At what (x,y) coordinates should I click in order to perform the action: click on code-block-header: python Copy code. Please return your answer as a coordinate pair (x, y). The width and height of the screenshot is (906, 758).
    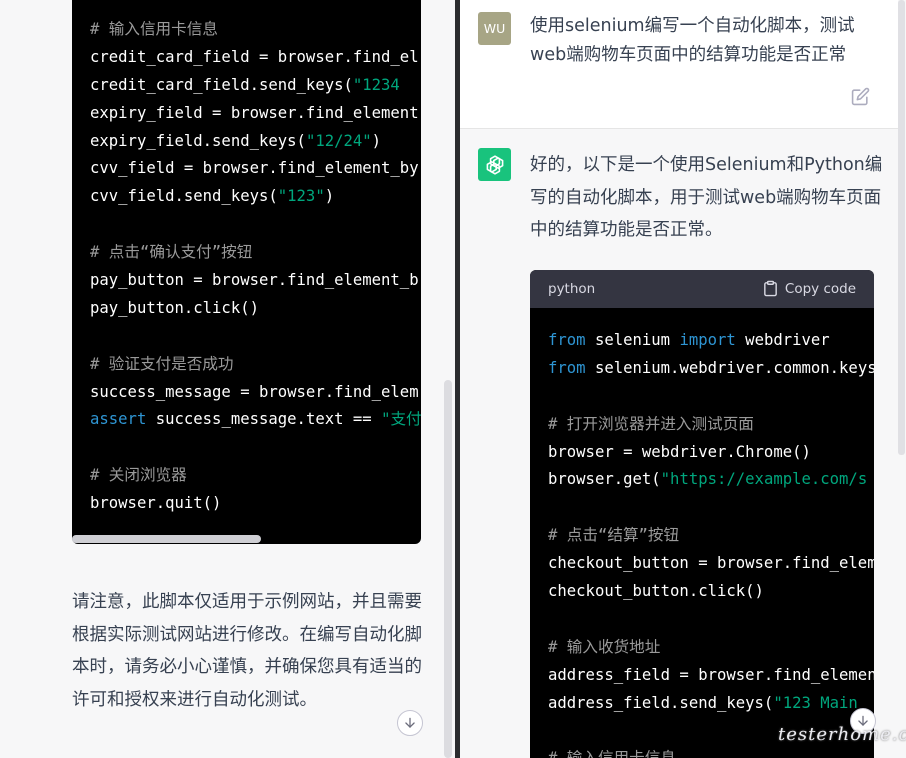
    Looking at the image, I should click on (702, 289).